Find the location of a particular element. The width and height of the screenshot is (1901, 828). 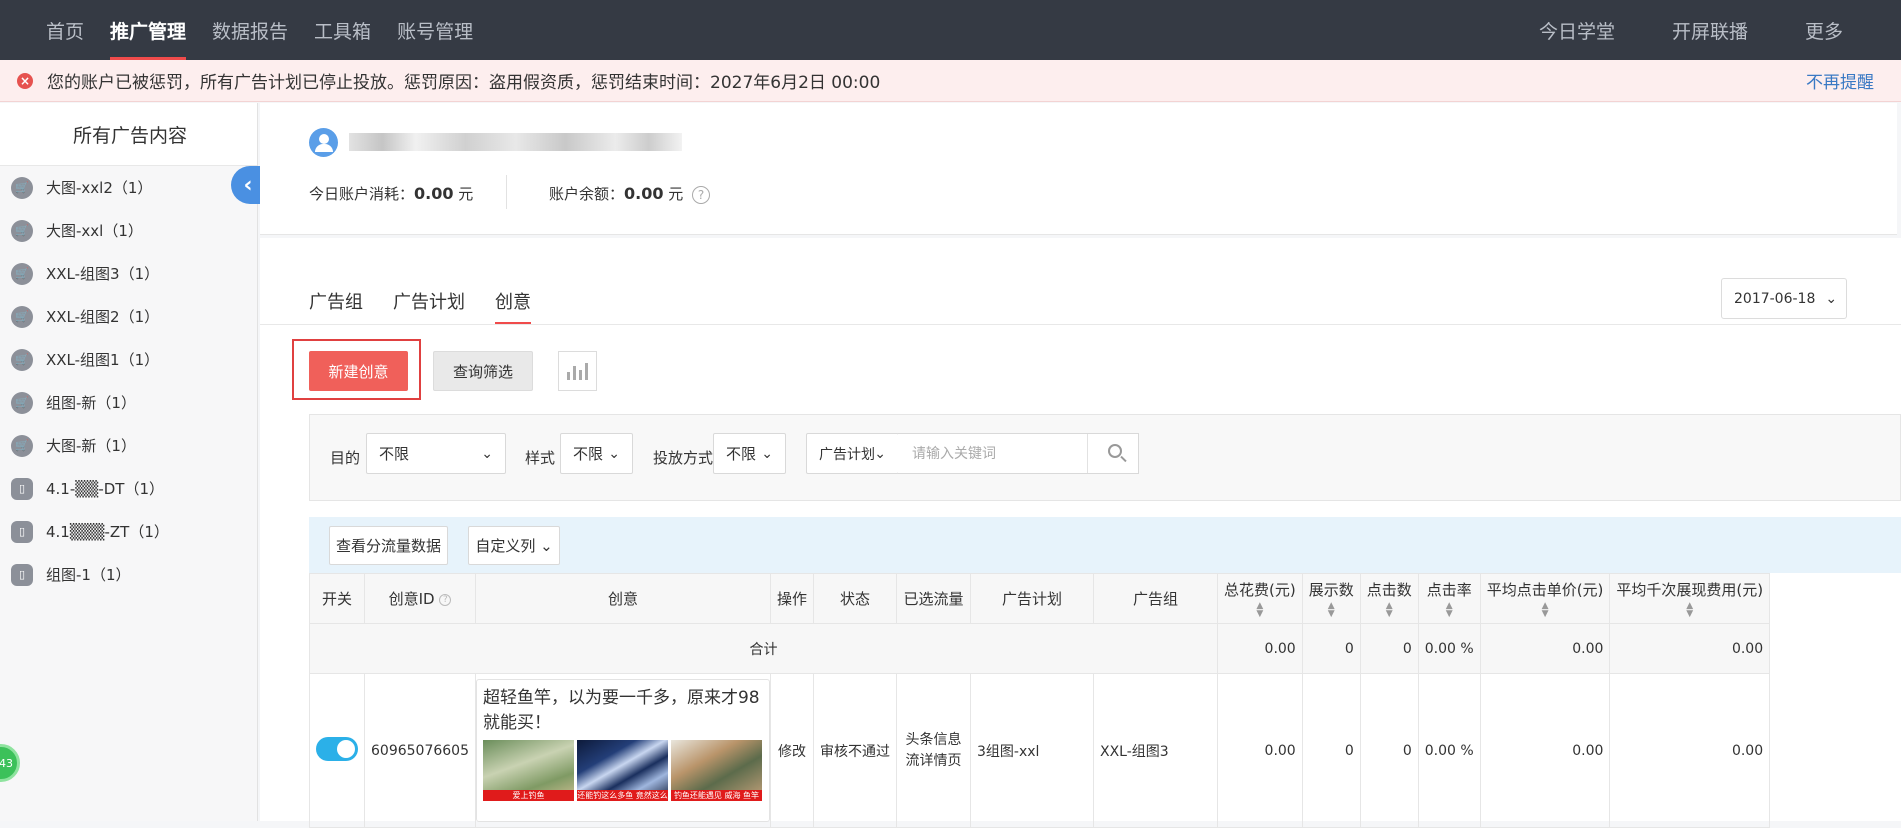

account-balance: 账户余额：0.00 元 ? is located at coordinates (630, 193).